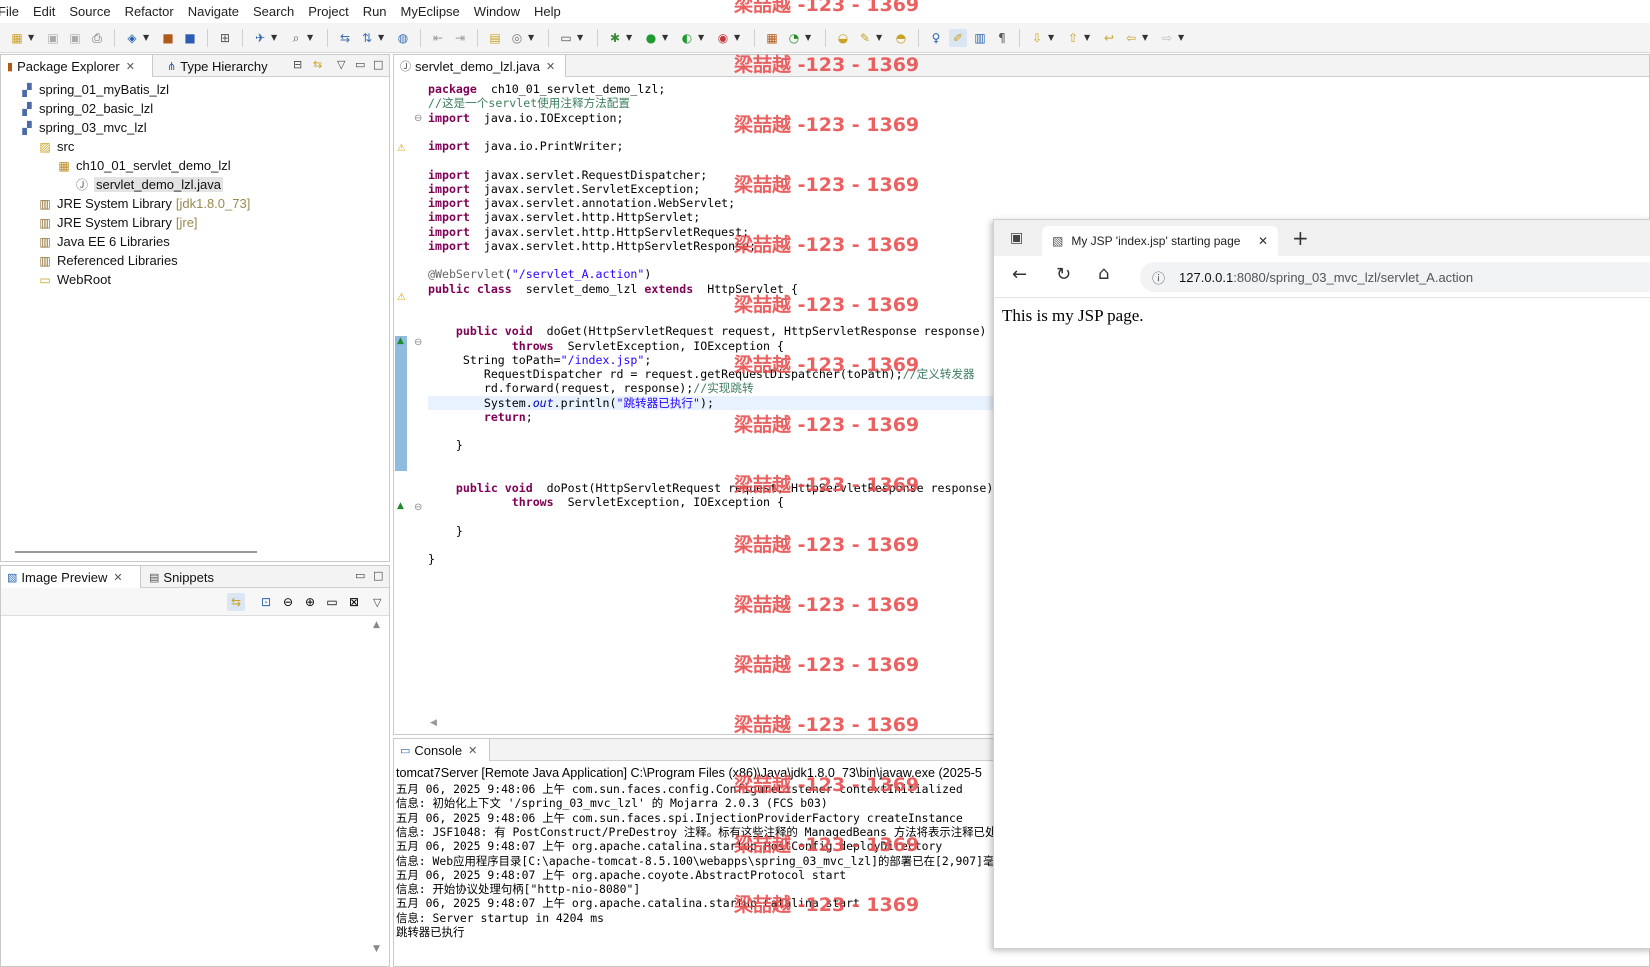 This screenshot has height=967, width=1650. I want to click on tree-item-spring-03-mvc-lzl: ▞ spring_03_mvc_lzl, so click(82, 127).